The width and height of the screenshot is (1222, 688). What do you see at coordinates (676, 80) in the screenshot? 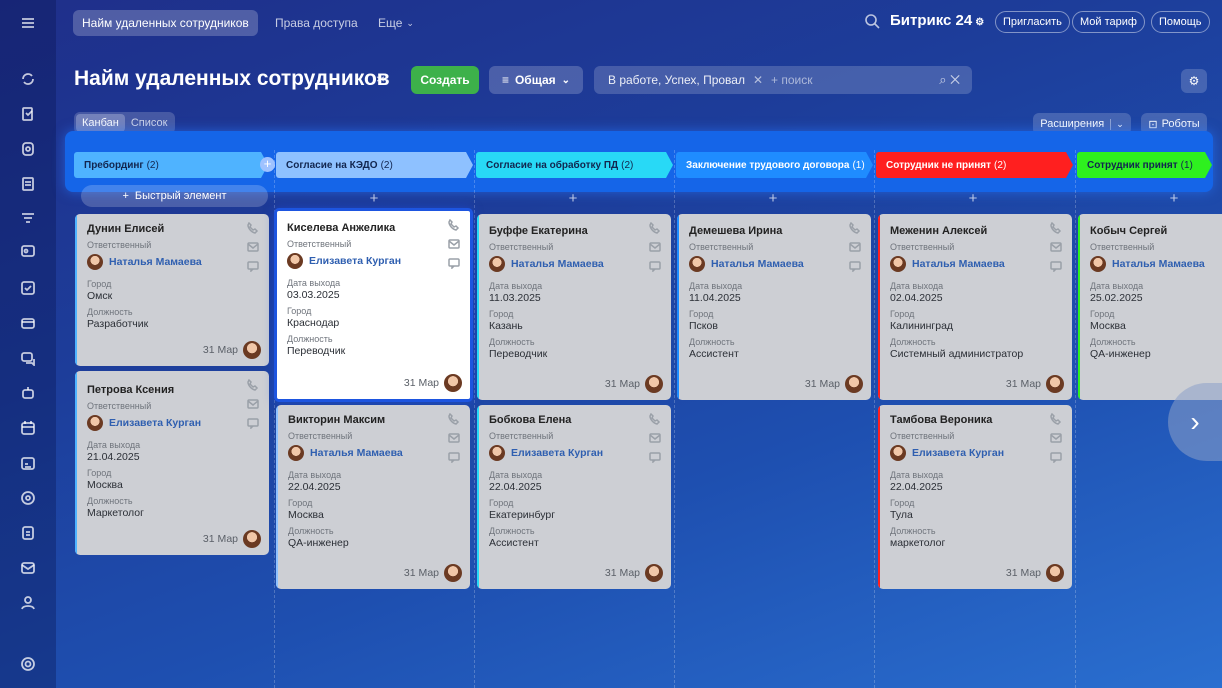
I see `filter-chip: В работе, Успех, Провал` at bounding box center [676, 80].